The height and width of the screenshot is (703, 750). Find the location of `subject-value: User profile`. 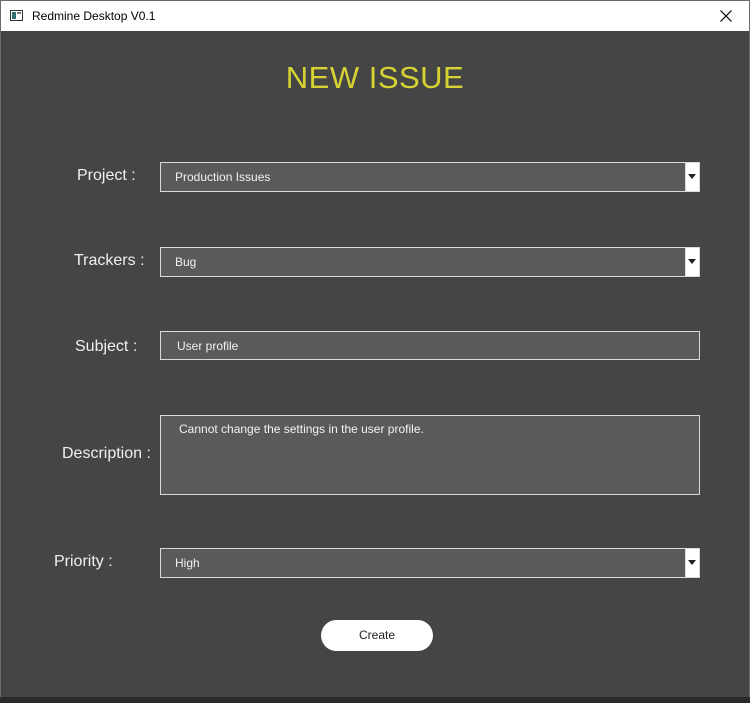

subject-value: User profile is located at coordinates (208, 346).